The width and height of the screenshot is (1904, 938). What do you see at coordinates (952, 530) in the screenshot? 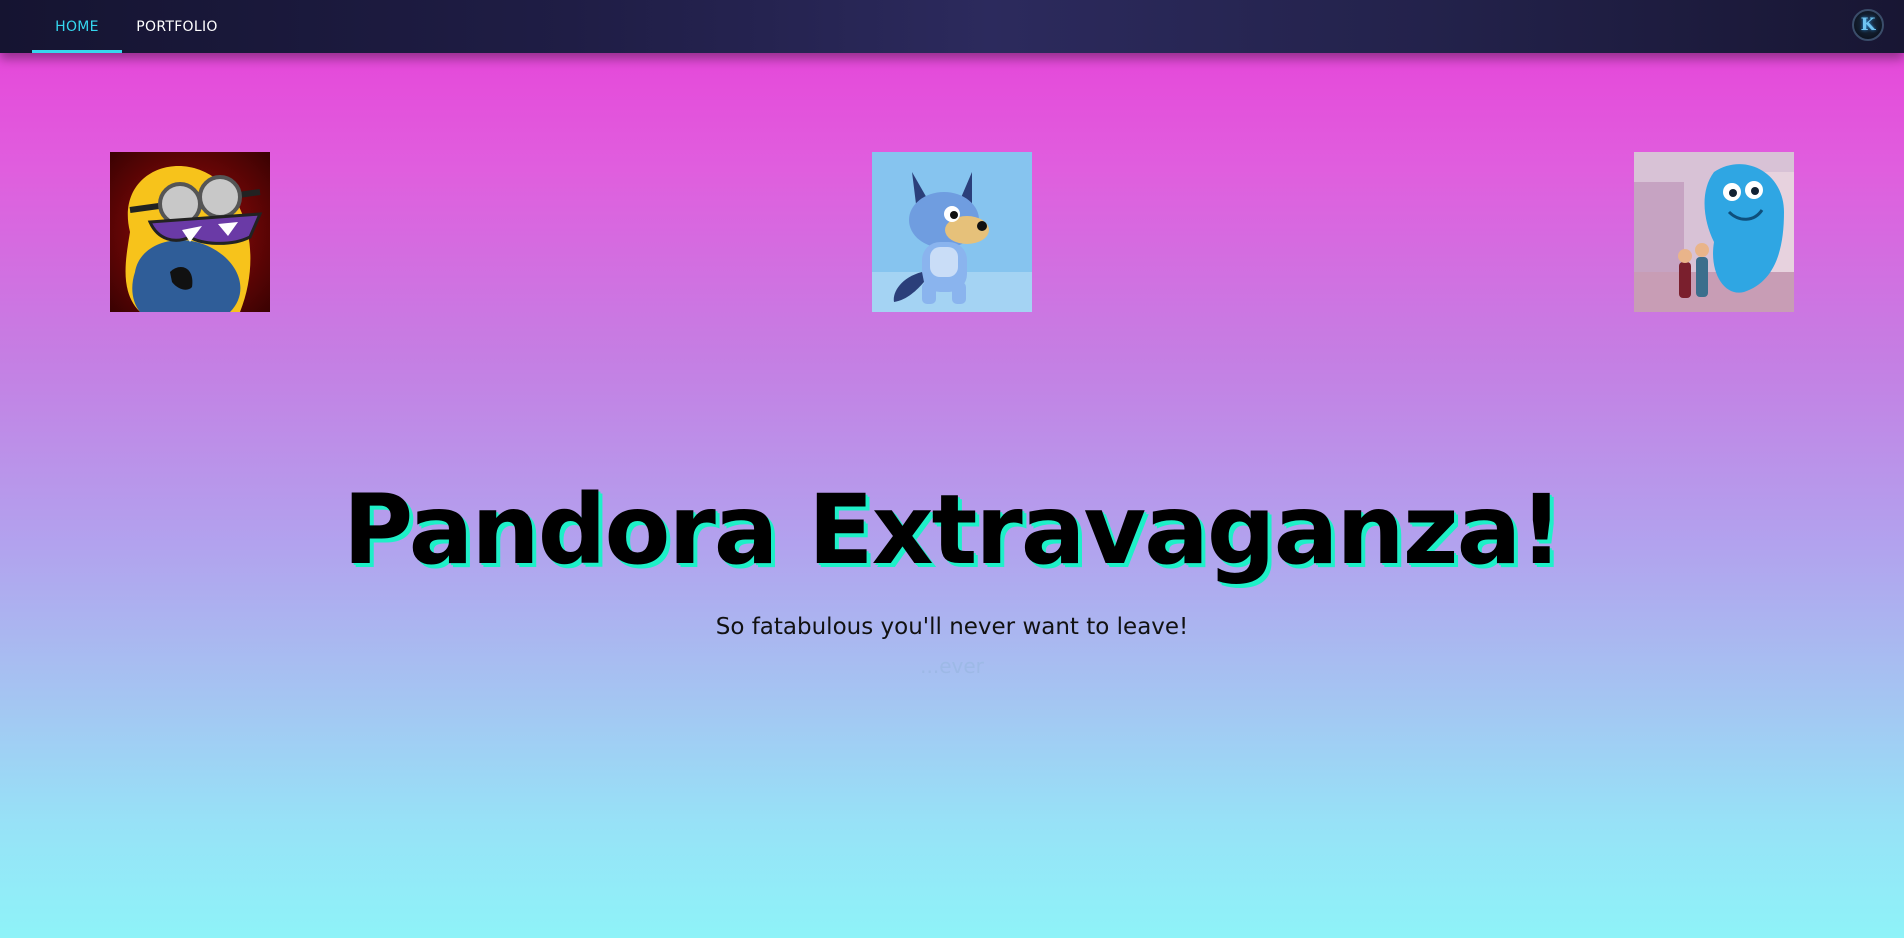
I see `hero-title: Pandora Extravaganza!` at bounding box center [952, 530].